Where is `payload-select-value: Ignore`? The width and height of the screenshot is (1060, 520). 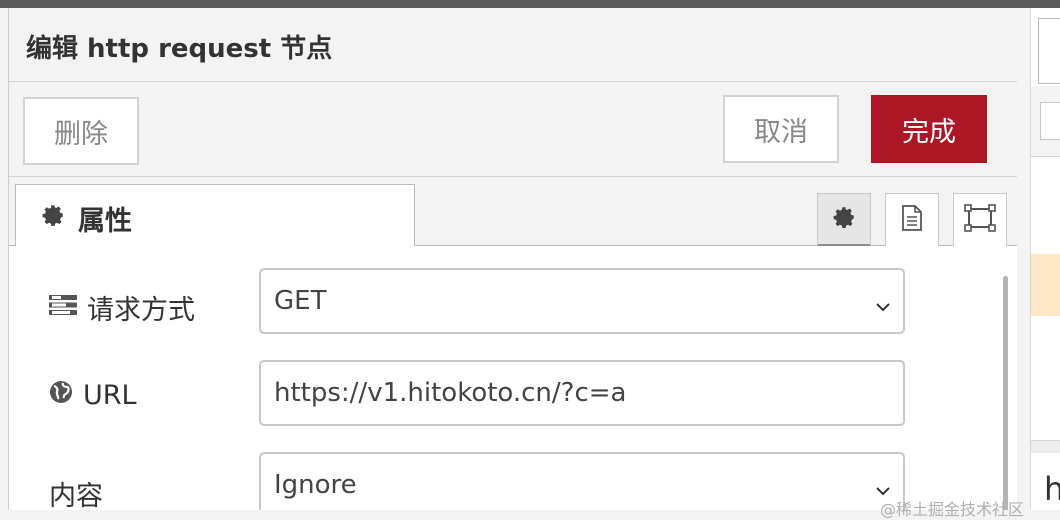 payload-select-value: Ignore is located at coordinates (315, 485).